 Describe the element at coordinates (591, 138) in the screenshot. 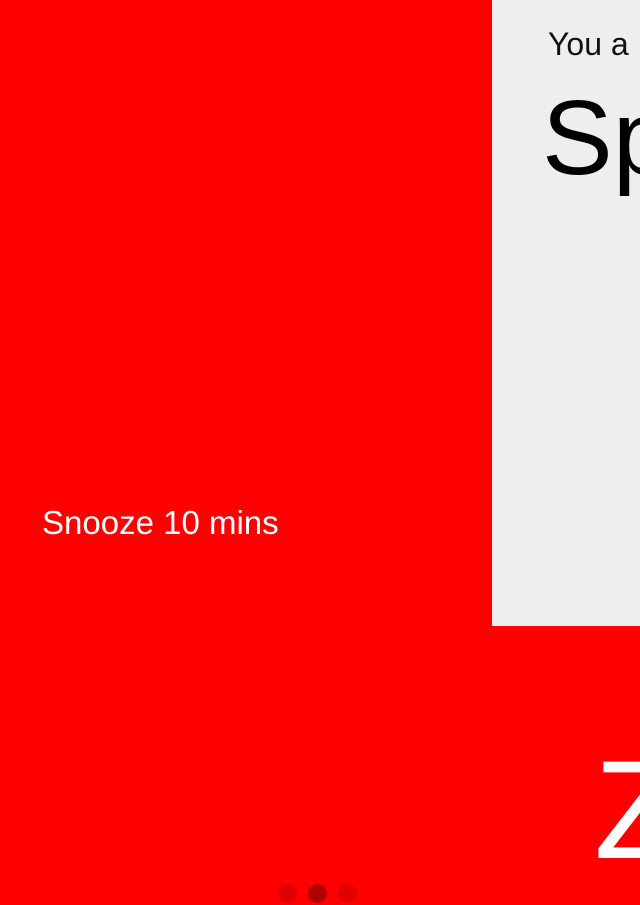

I see `alarm-title: Sp` at that location.